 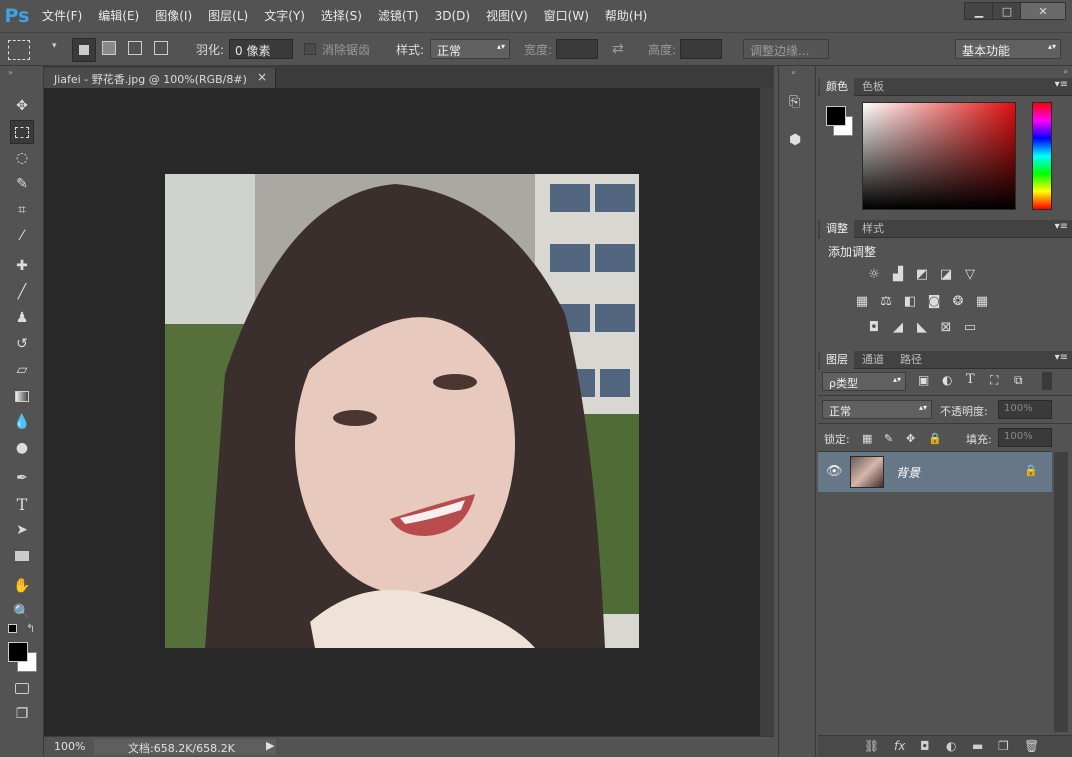 What do you see at coordinates (922, 275) in the screenshot?
I see `curves-icon: ◩` at bounding box center [922, 275].